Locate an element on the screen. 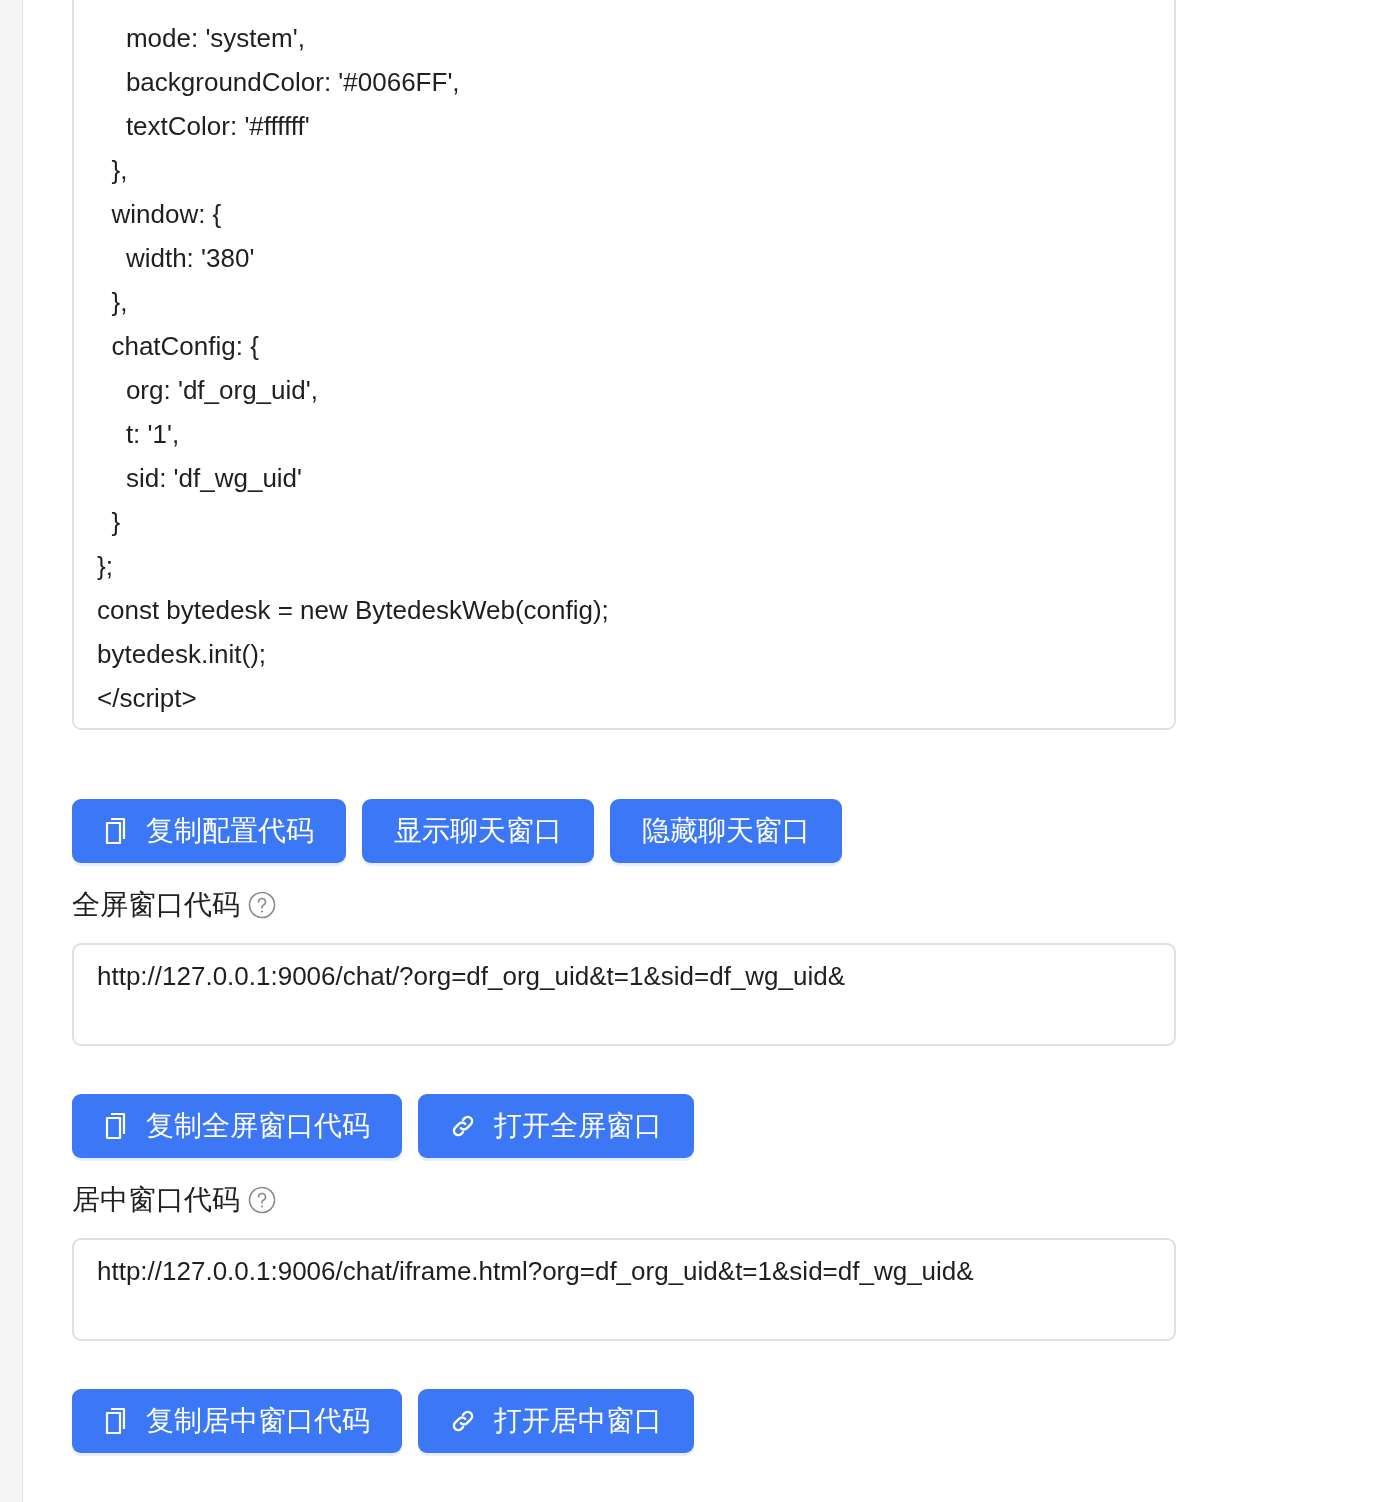 This screenshot has width=1390, height=1502. section-title: 全屏窗口代码 is located at coordinates (156, 905).